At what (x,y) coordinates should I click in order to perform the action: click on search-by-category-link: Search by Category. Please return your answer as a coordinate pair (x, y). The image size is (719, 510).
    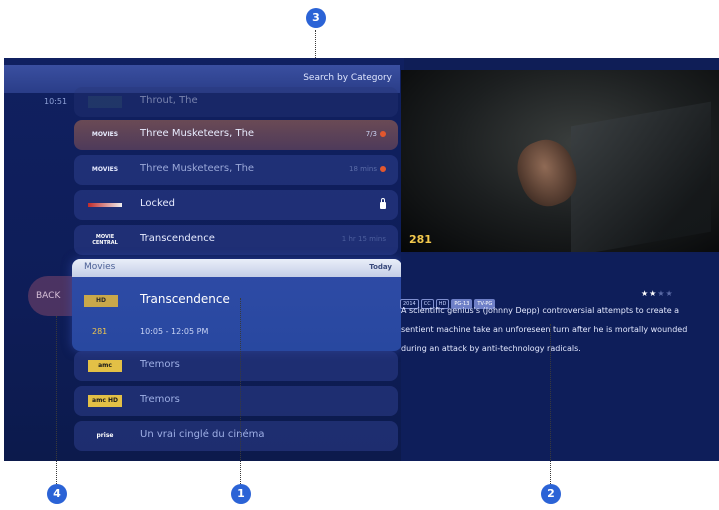
    Looking at the image, I should click on (347, 78).